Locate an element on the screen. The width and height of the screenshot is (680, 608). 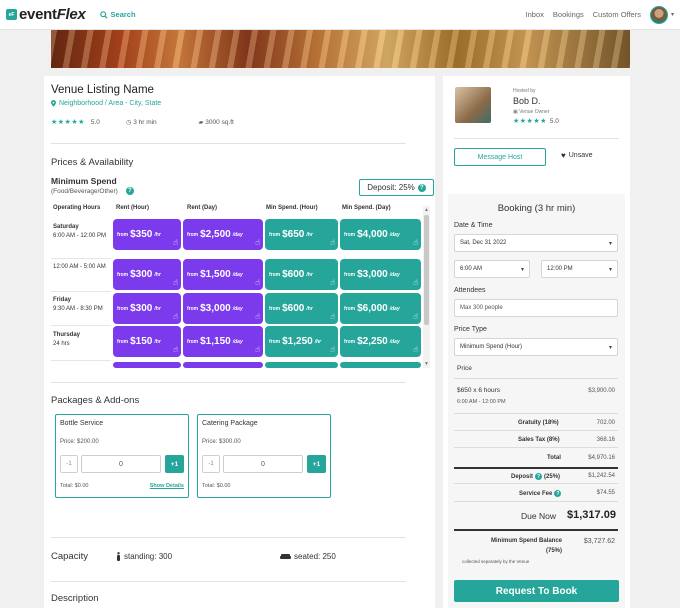
total-value: $4,970.16 is located at coordinates (601, 458).